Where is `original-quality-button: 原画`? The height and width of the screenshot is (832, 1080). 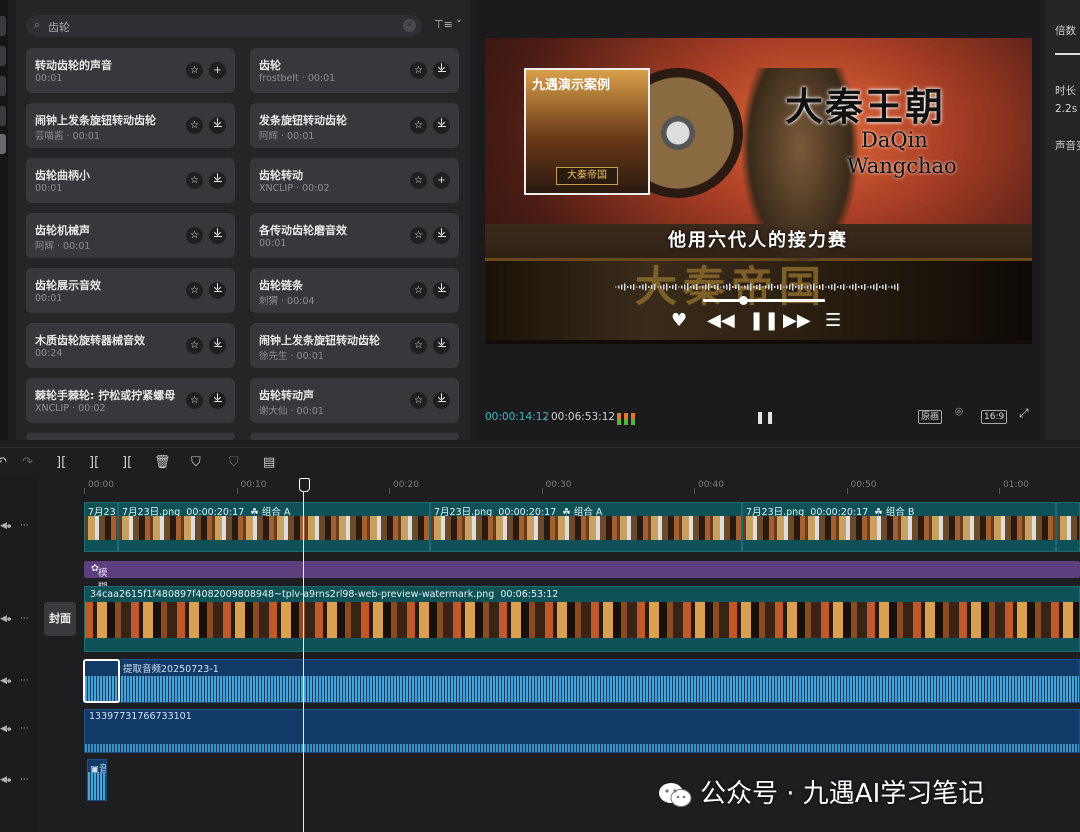 original-quality-button: 原画 is located at coordinates (930, 417).